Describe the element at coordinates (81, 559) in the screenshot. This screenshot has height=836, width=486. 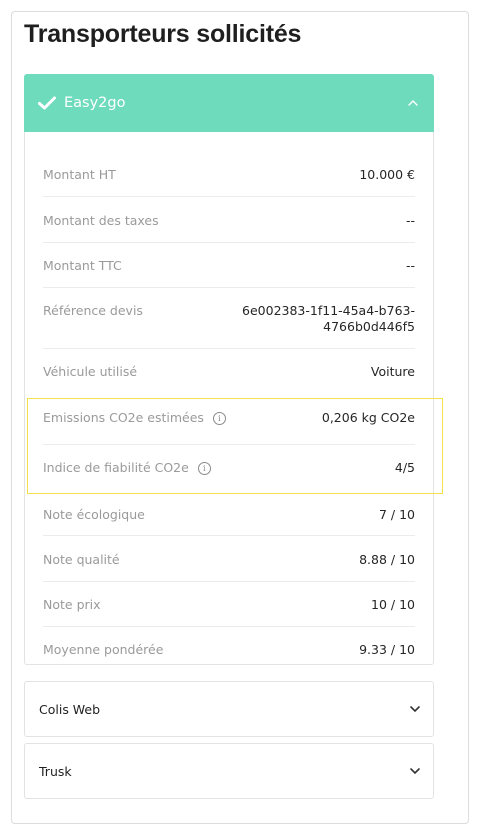
I see `detail-label: Note qualité` at that location.